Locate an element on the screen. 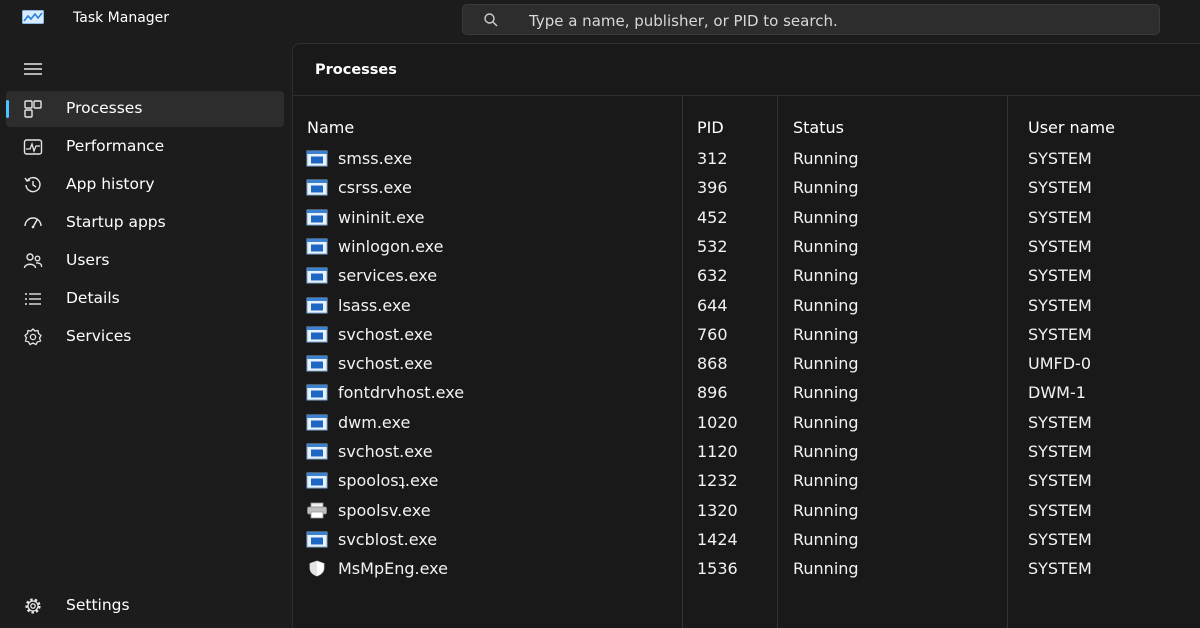  table-row: lsass.exe 644 Running SYSTEM is located at coordinates (746, 305).